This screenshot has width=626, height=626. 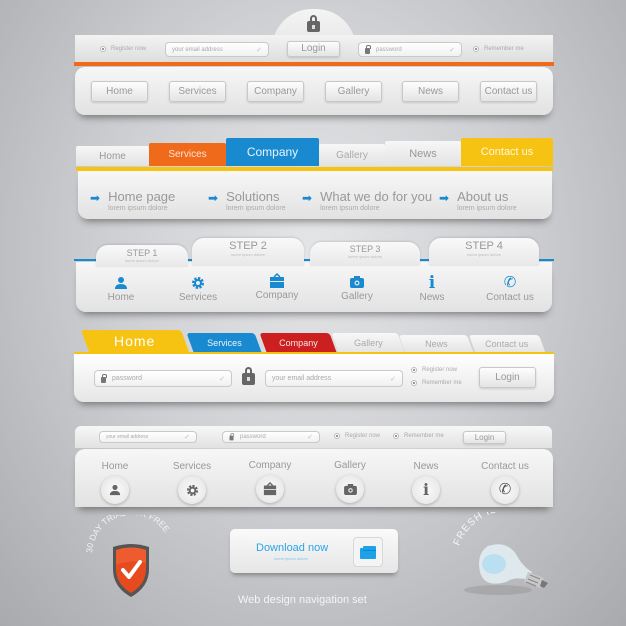 I want to click on nav-button-gallery: Gallery, so click(x=353, y=91).